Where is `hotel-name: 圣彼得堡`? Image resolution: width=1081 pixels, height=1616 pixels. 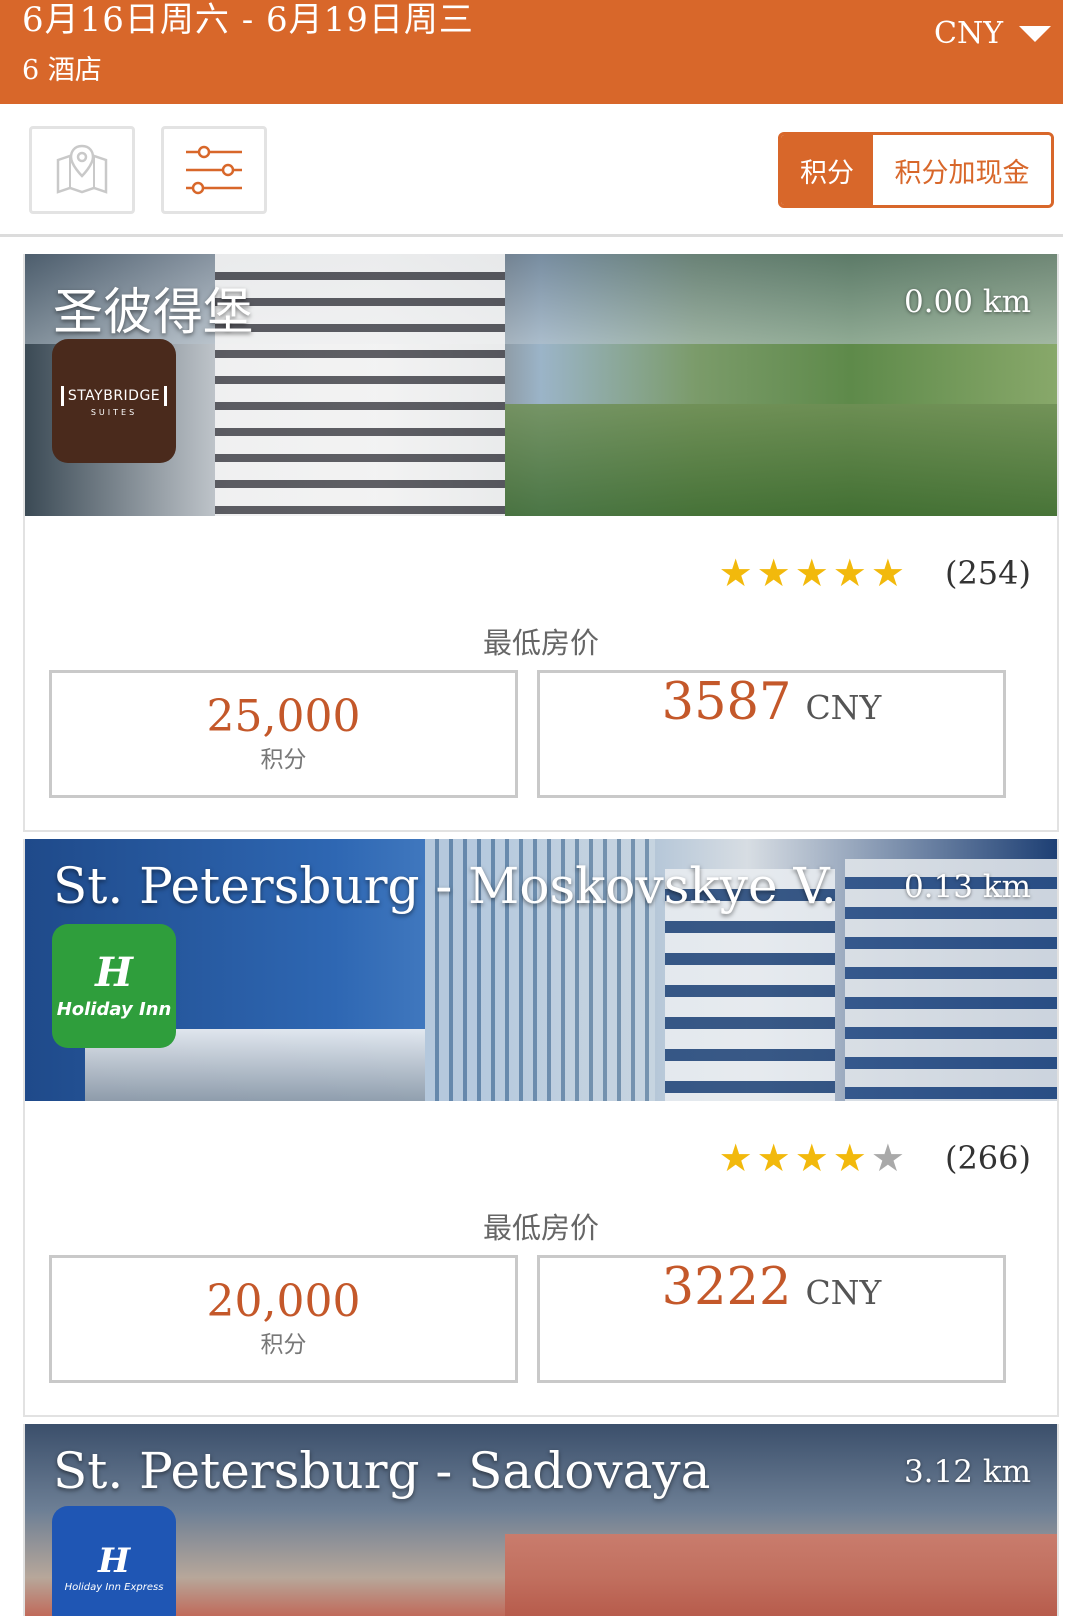
hotel-name: 圣彼得堡 is located at coordinates (153, 312).